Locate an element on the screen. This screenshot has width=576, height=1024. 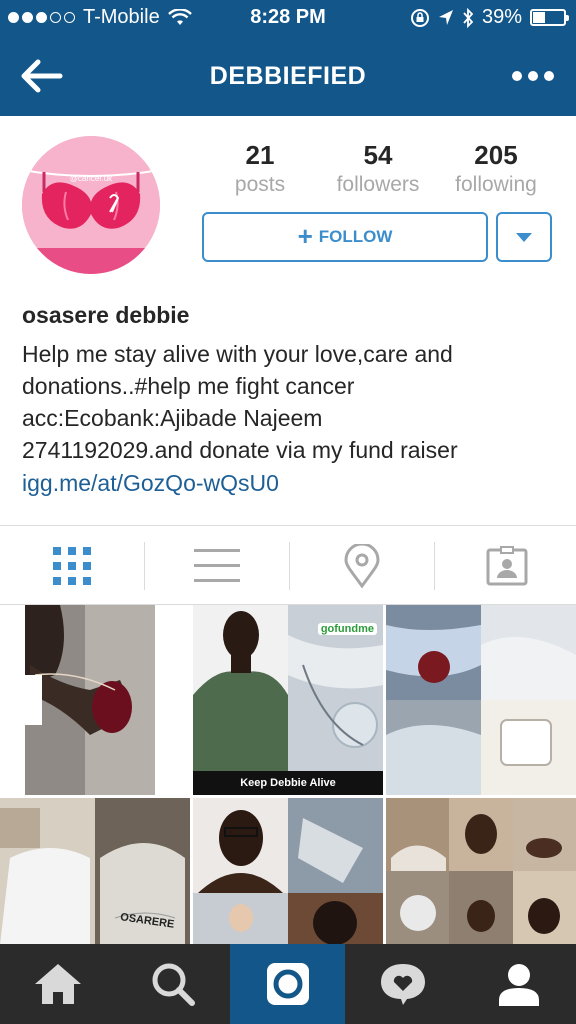
stat-followers: 54 followers is located at coordinates (378, 168).